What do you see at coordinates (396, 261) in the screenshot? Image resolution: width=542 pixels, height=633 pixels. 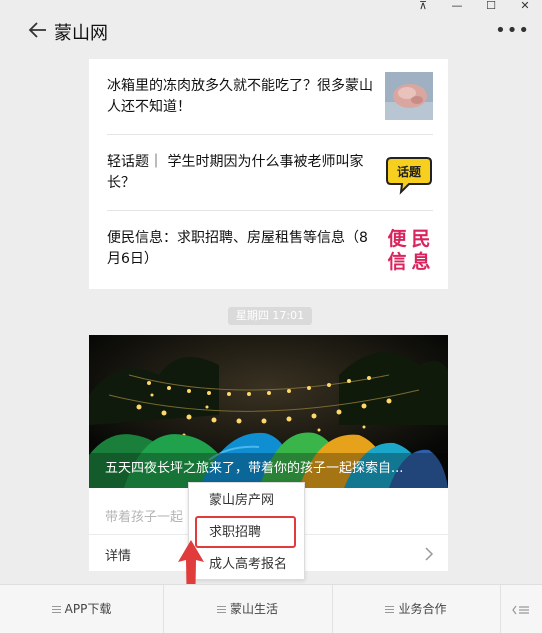 I see `logo-char: 信` at bounding box center [396, 261].